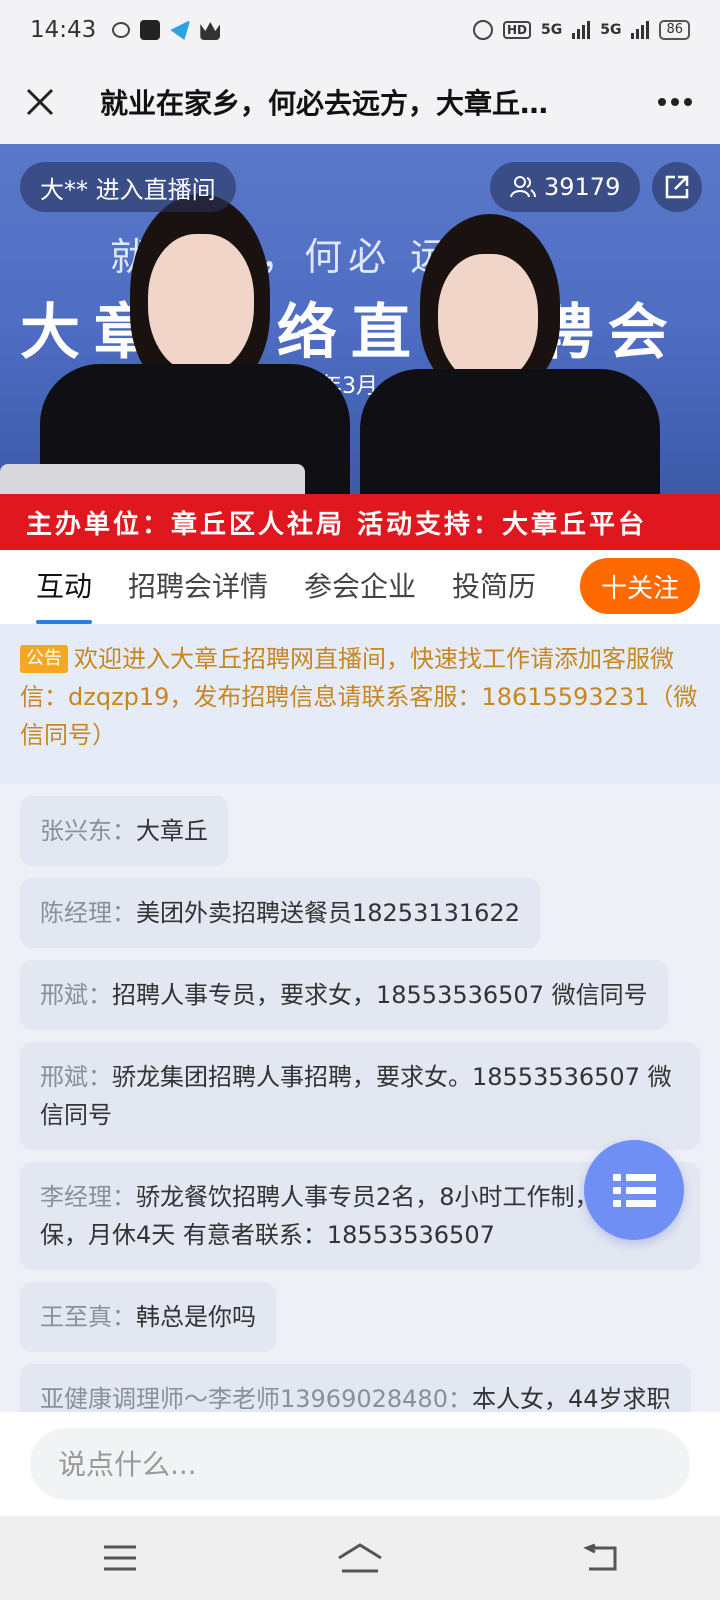 This screenshot has width=720, height=1600. I want to click on chat-message: 张兴东：大章丘, so click(124, 831).